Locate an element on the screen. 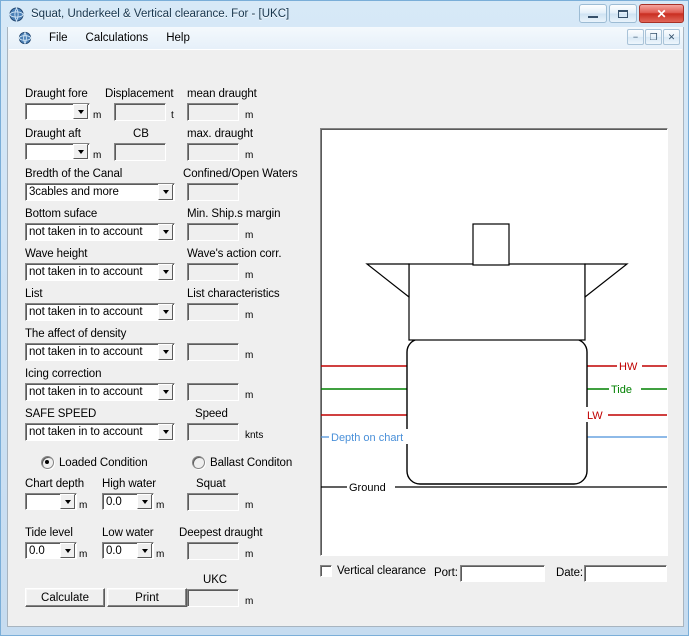  radio-loaded-condition: Loaded Condition is located at coordinates (94, 462).